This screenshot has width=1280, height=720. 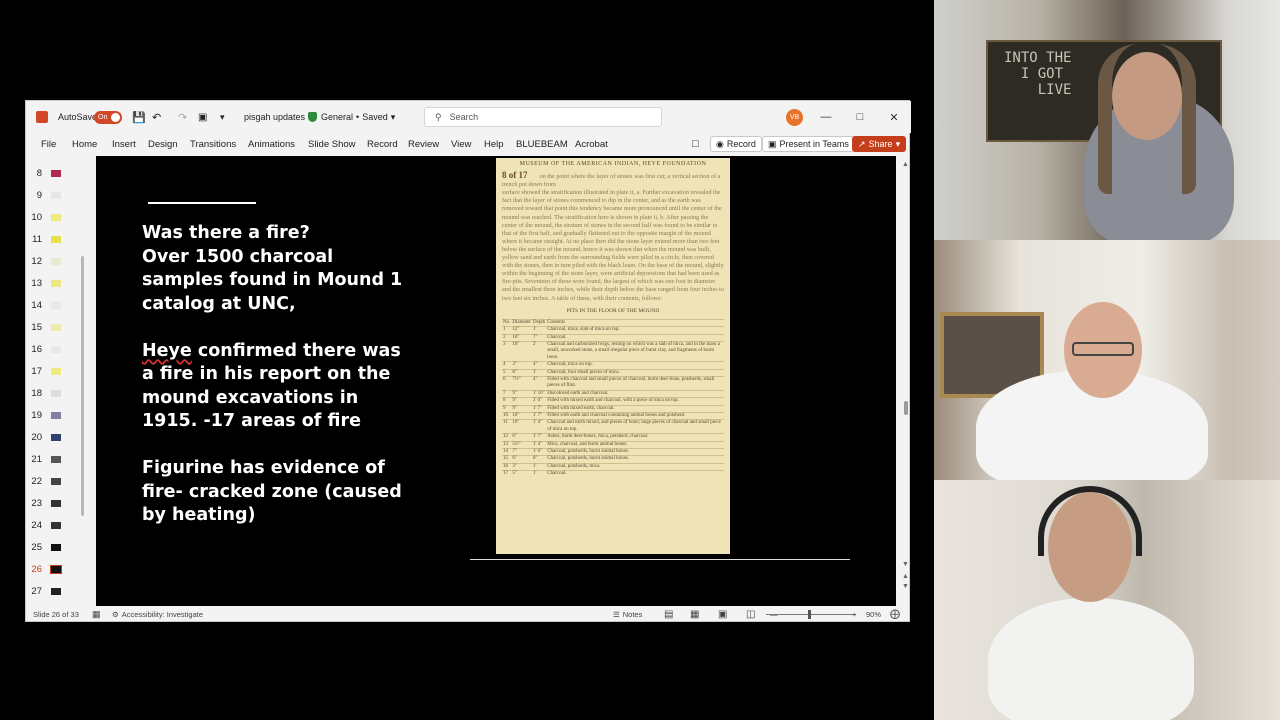 I want to click on shield-icon, so click(x=312, y=117).